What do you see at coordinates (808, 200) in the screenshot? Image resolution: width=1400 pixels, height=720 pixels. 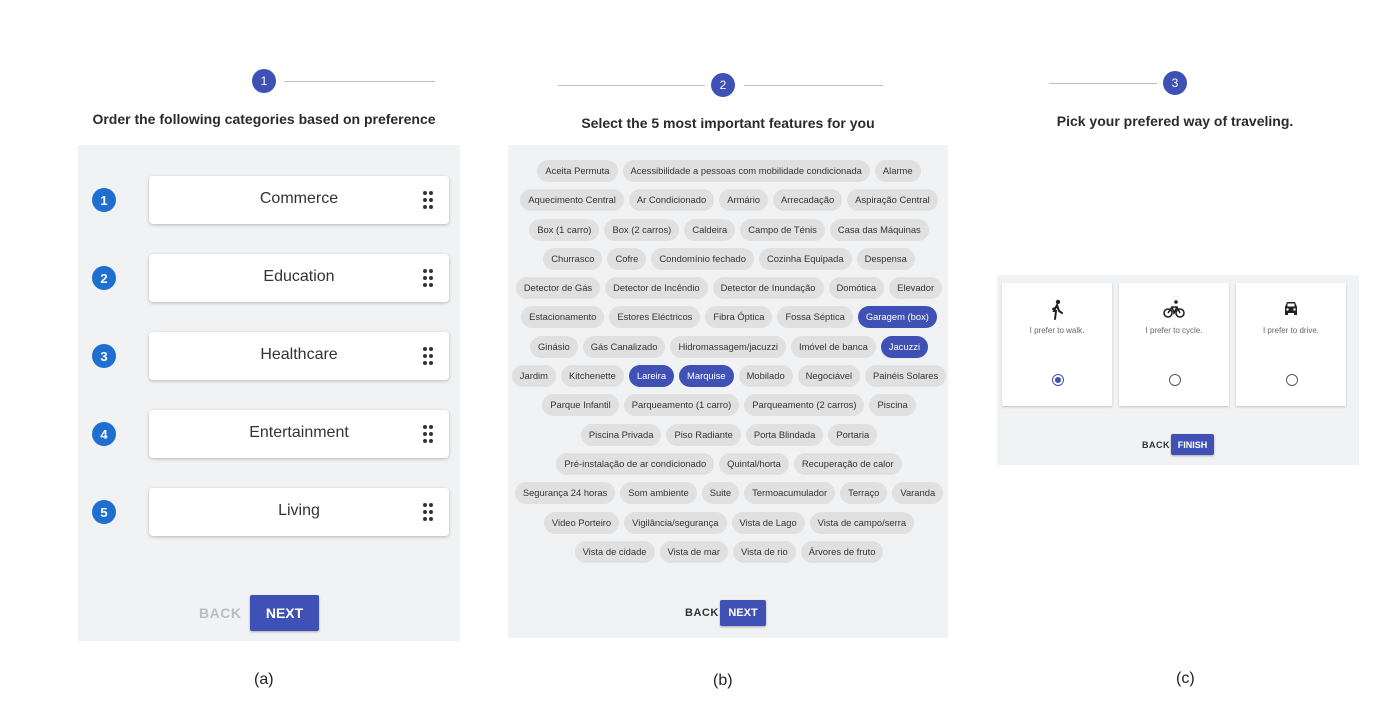 I see `feature-chip: Arrecadação` at bounding box center [808, 200].